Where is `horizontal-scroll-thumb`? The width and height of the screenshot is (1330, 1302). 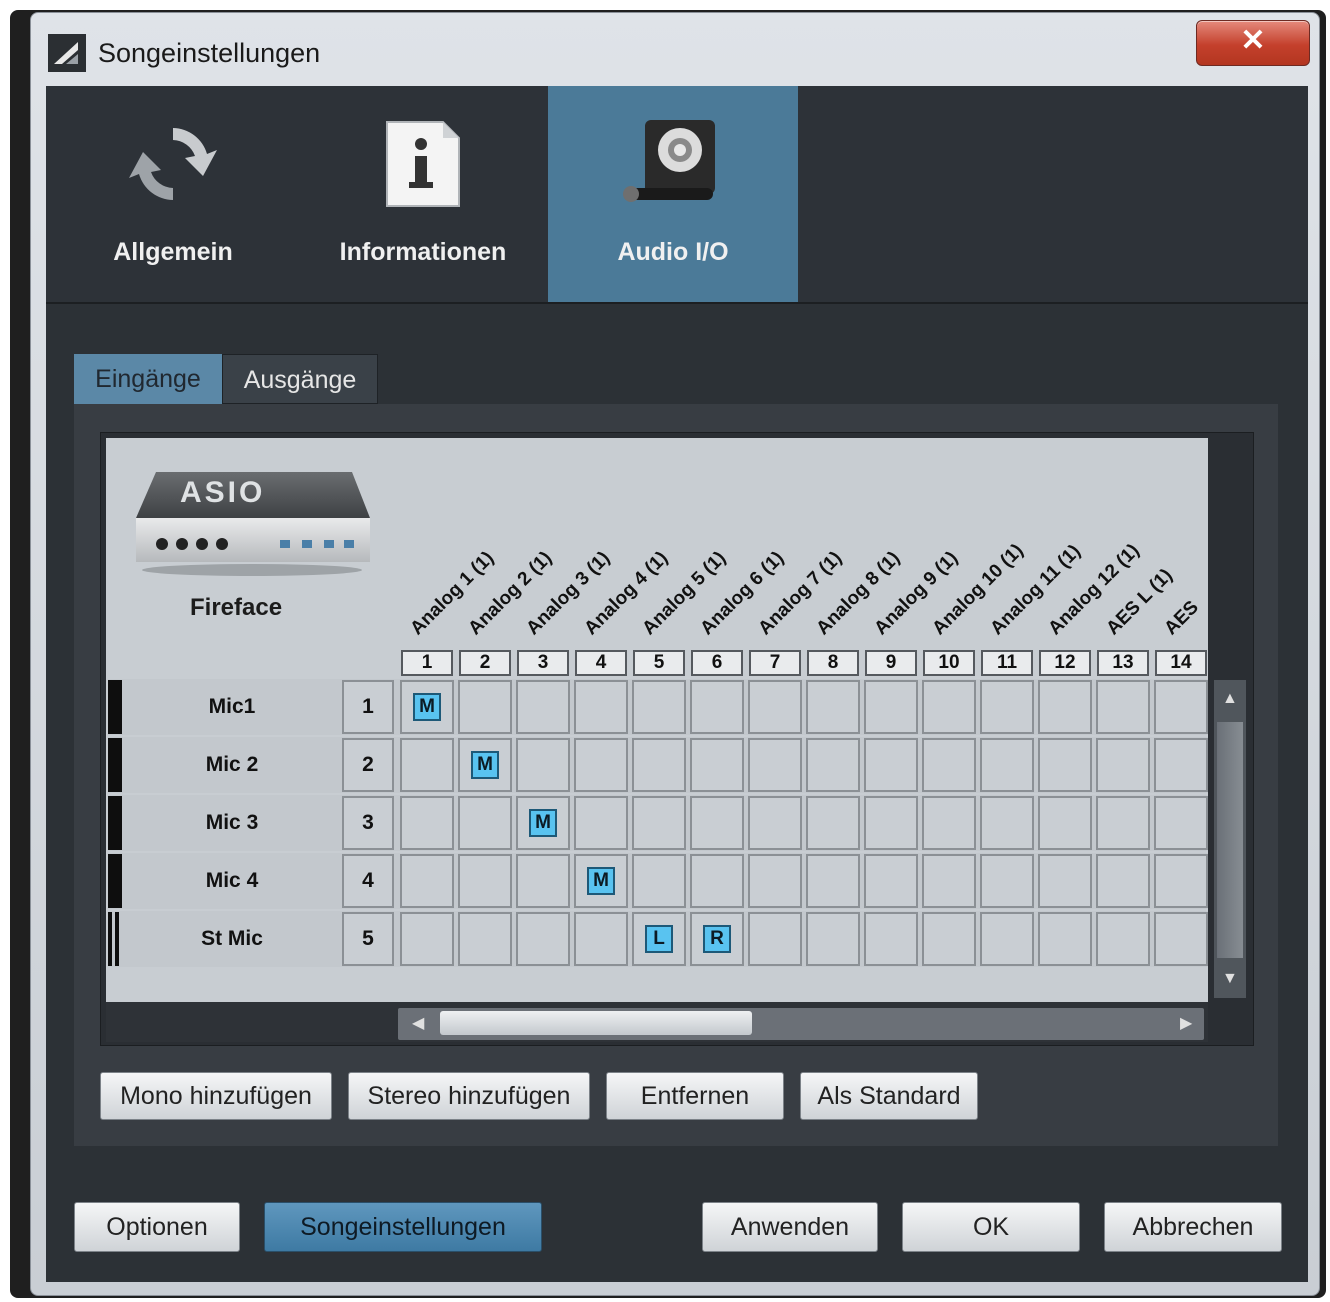
horizontal-scroll-thumb is located at coordinates (596, 1023).